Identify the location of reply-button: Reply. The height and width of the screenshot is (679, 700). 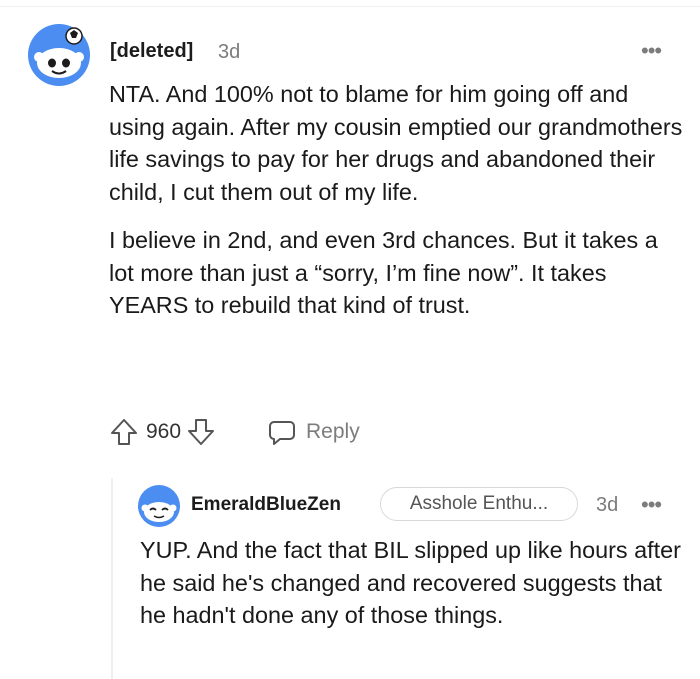
(313, 432).